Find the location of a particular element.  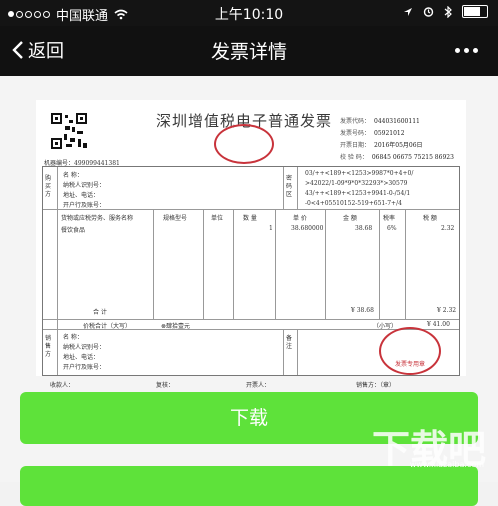

invoice-code: 044031600111 is located at coordinates (397, 121).